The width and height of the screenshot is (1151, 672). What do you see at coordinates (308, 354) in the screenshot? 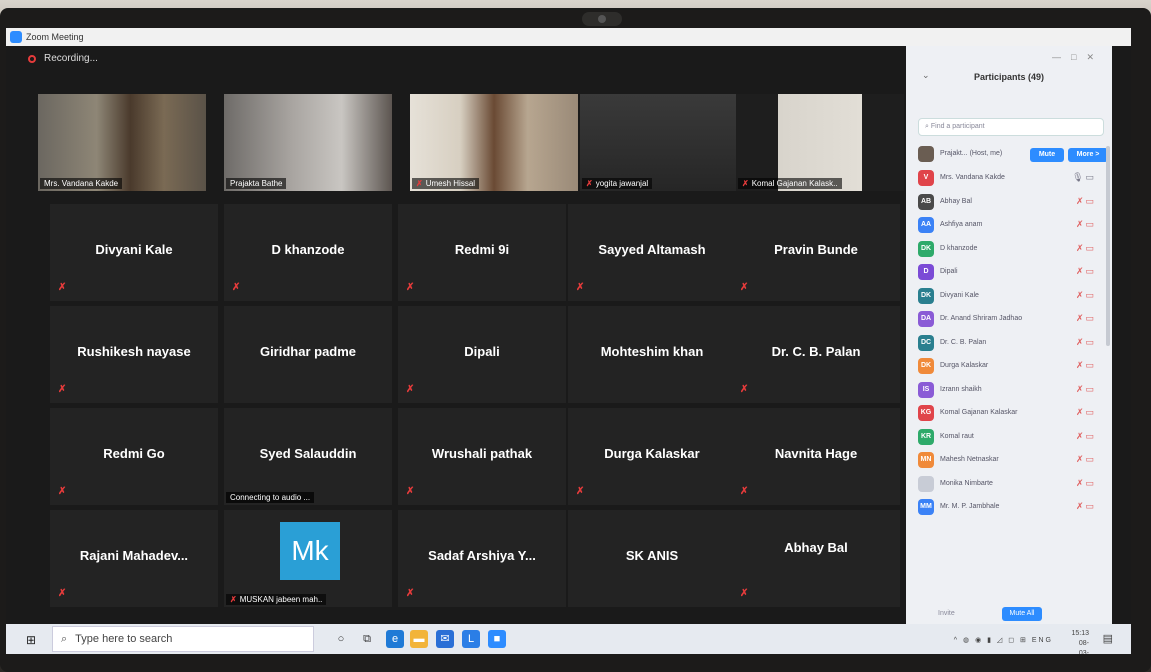
I see `participant-tile: Giridhar padme` at bounding box center [308, 354].